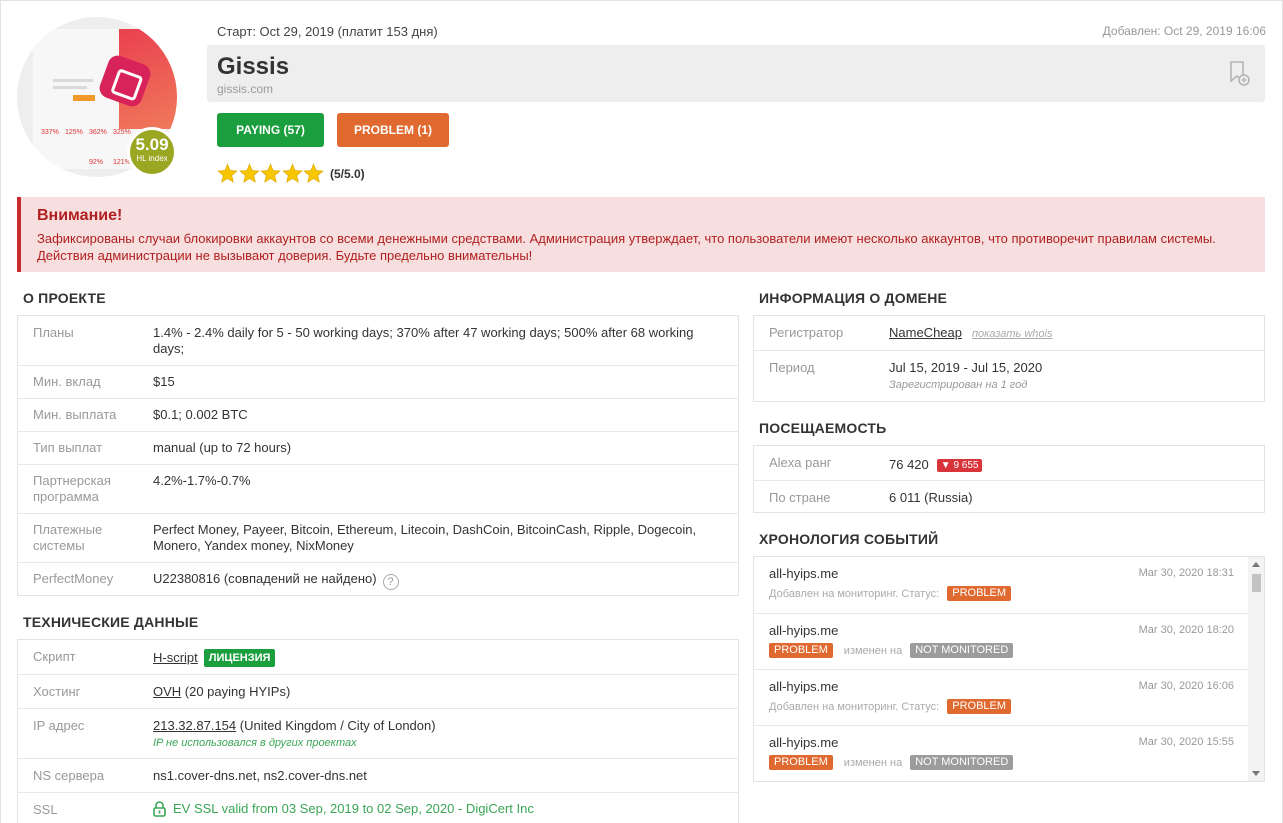  I want to click on project-domain: gissis.com, so click(245, 89).